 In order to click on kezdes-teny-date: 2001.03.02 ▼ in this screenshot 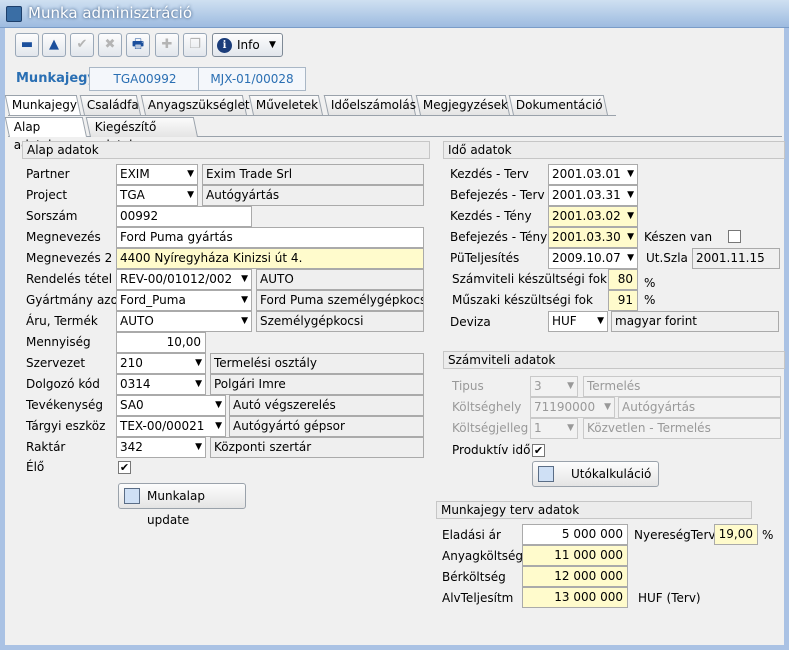, I will do `click(593, 216)`.